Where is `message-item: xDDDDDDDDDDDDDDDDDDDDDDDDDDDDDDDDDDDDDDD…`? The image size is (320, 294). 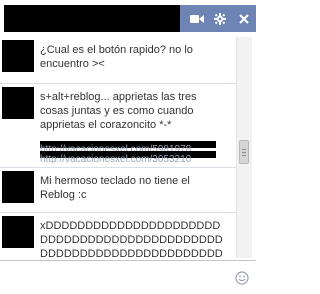
message-item: xDDDDDDDDDDDDDDDDDDDDDDDDDDDDDDDDDDDDDDD… is located at coordinates (118, 237).